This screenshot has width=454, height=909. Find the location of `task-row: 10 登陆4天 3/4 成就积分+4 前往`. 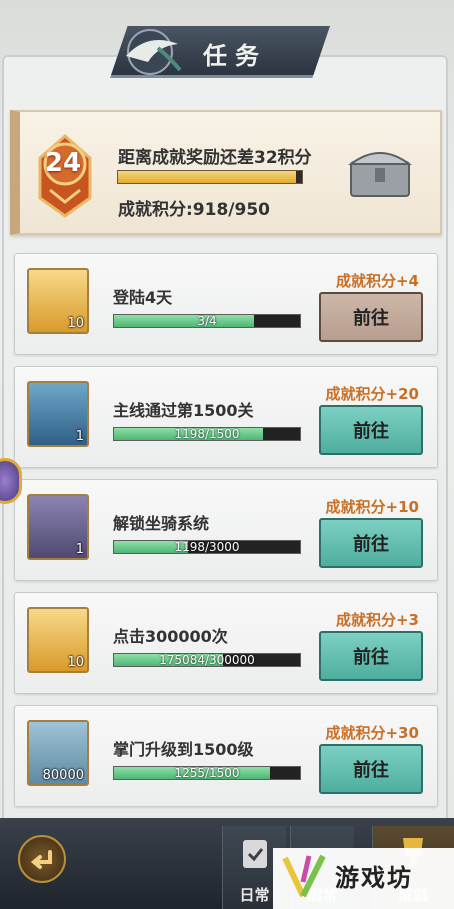

task-row: 10 登陆4天 3/4 成就积分+4 前往 is located at coordinates (226, 304).